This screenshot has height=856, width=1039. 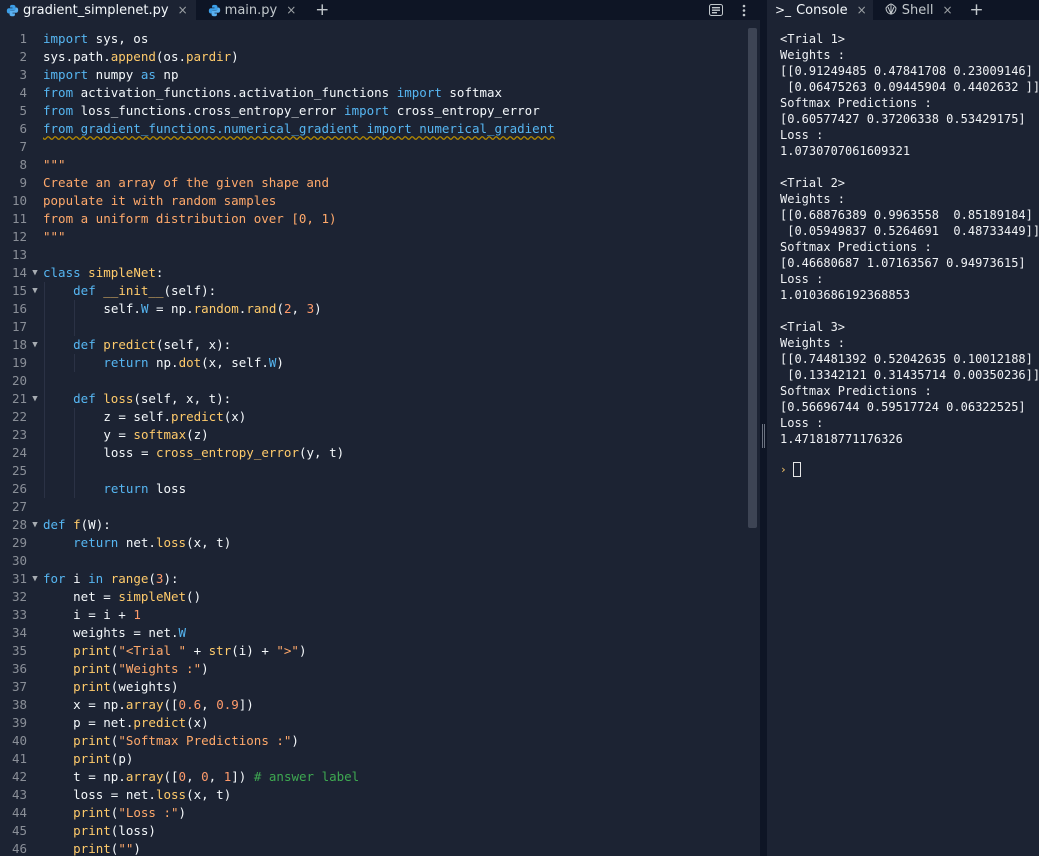 I want to click on code-line: 9 Create an array of the given shape and, so click(x=374, y=183).